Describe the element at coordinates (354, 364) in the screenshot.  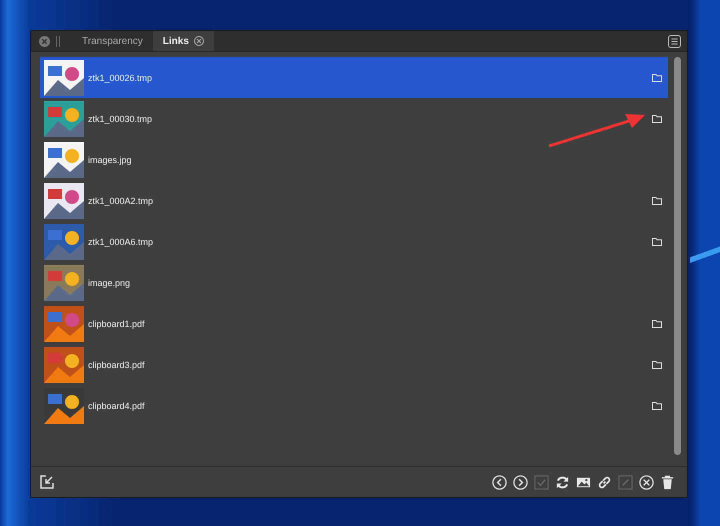
I see `link-row: clipboard3.pdf` at that location.